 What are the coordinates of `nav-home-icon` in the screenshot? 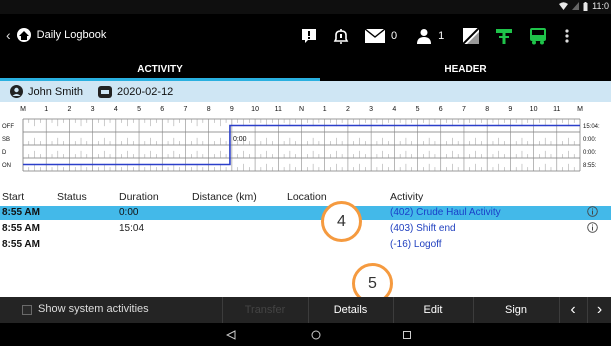 It's located at (316, 334).